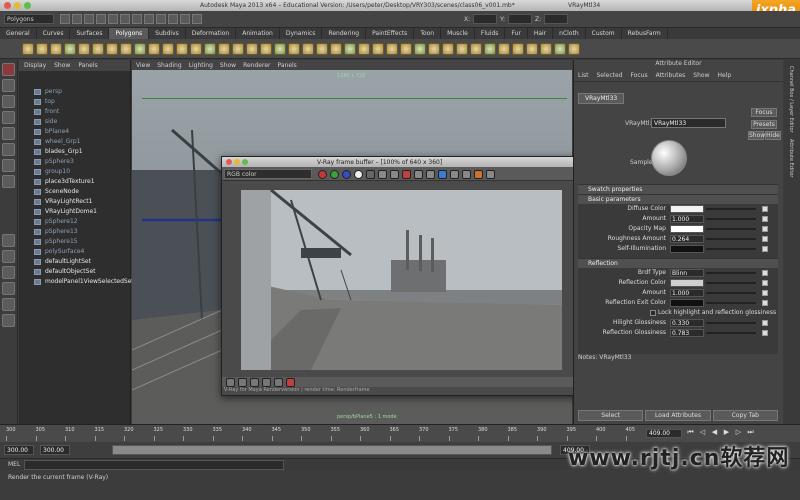 This screenshot has height=500, width=800. What do you see at coordinates (74, 132) in the screenshot?
I see `outliner-item: bPlane4` at bounding box center [74, 132].